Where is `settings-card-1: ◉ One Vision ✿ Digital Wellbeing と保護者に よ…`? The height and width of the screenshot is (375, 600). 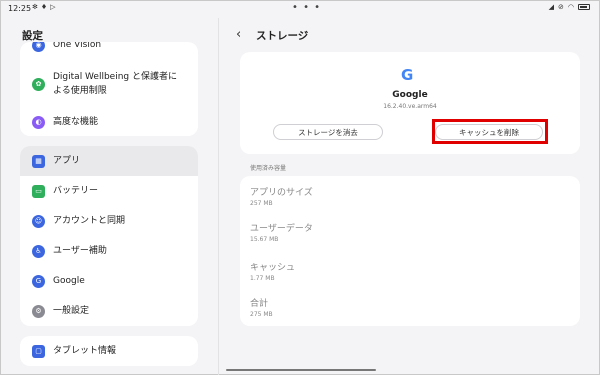 settings-card-1: ◉ One Vision ✿ Digital Wellbeing と保護者に よ… is located at coordinates (109, 89).